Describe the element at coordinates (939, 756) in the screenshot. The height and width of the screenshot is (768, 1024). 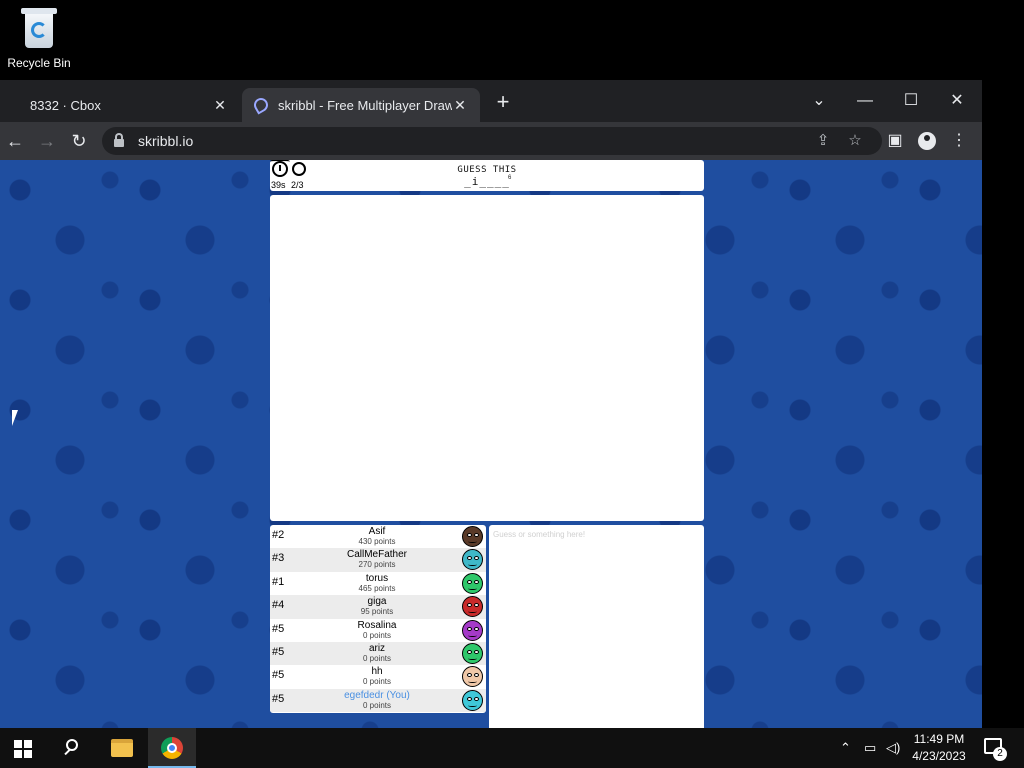
I see `clock-date: 4/23/2023` at that location.